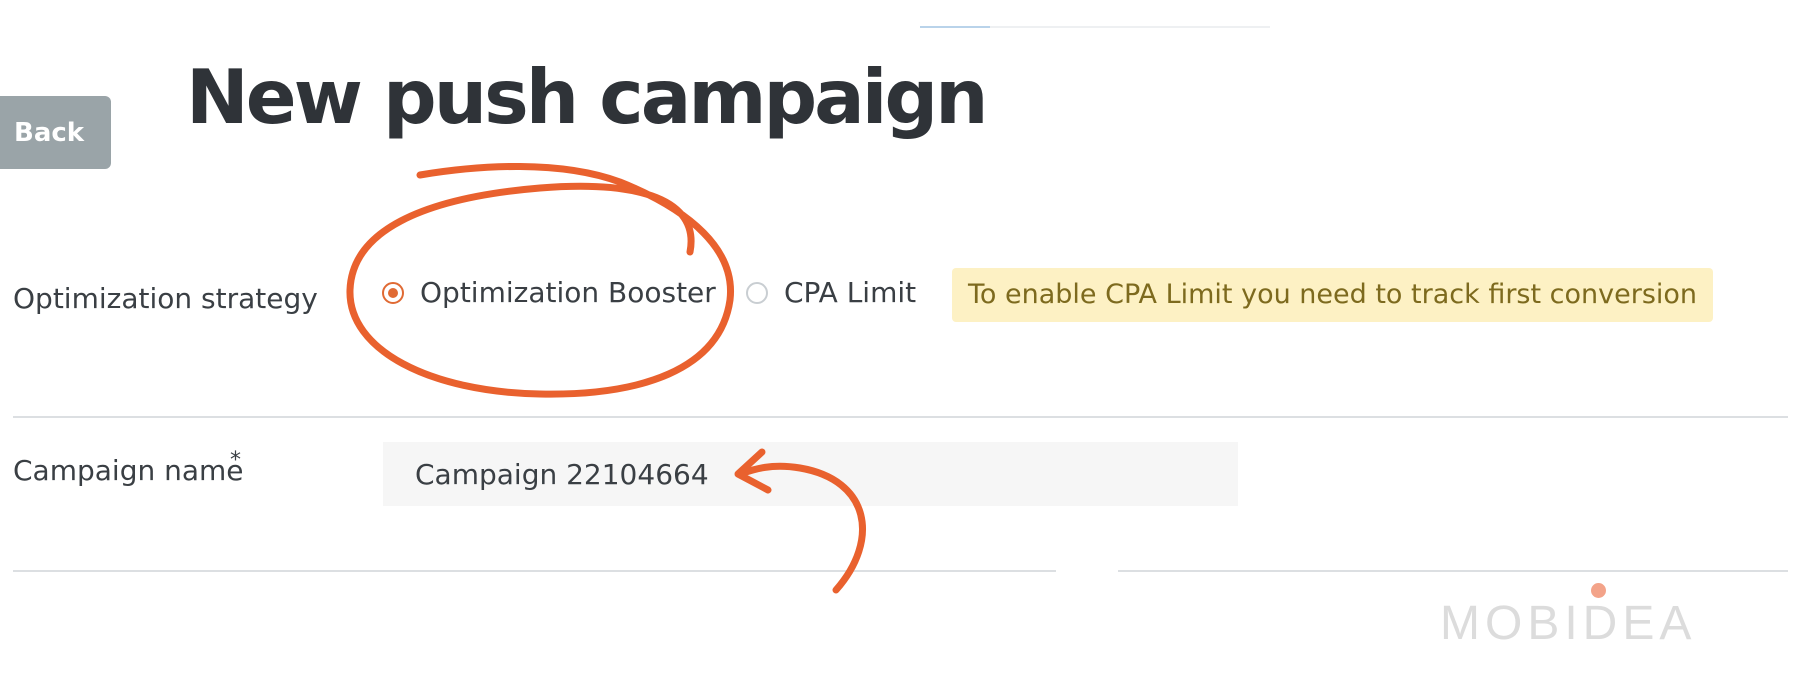  Describe the element at coordinates (128, 470) in the screenshot. I see `campaign-name-label: Campaign name` at that location.